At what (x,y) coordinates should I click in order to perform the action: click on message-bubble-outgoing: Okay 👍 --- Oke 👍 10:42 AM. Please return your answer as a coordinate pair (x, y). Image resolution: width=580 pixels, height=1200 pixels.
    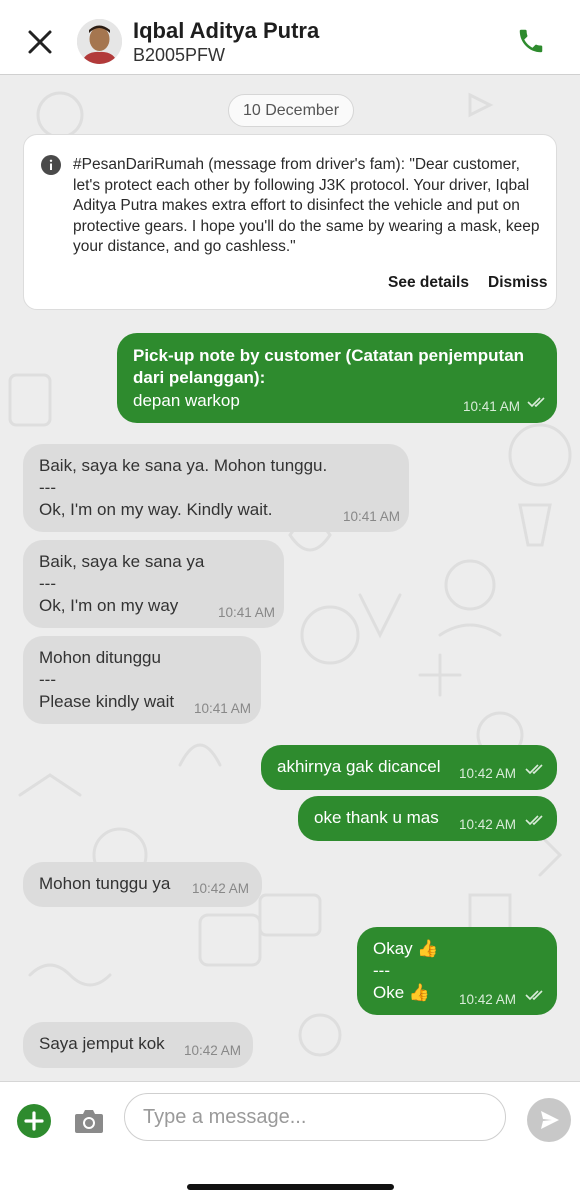
    Looking at the image, I should click on (457, 971).